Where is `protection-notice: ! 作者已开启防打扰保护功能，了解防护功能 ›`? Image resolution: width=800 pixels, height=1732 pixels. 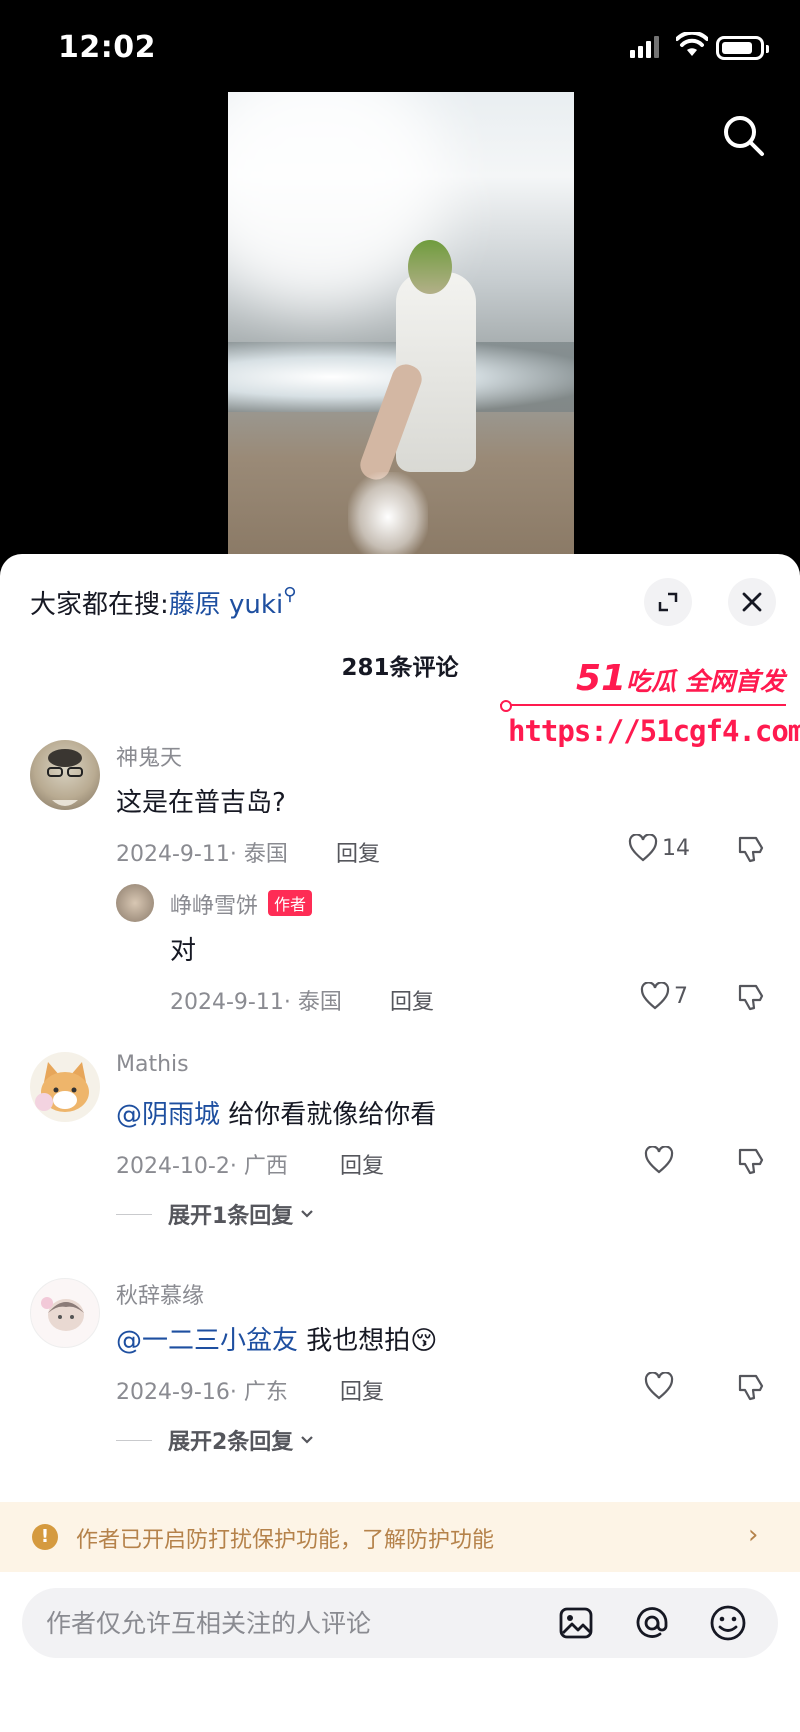 protection-notice: ! 作者已开启防打扰保护功能，了解防护功能 › is located at coordinates (400, 1537).